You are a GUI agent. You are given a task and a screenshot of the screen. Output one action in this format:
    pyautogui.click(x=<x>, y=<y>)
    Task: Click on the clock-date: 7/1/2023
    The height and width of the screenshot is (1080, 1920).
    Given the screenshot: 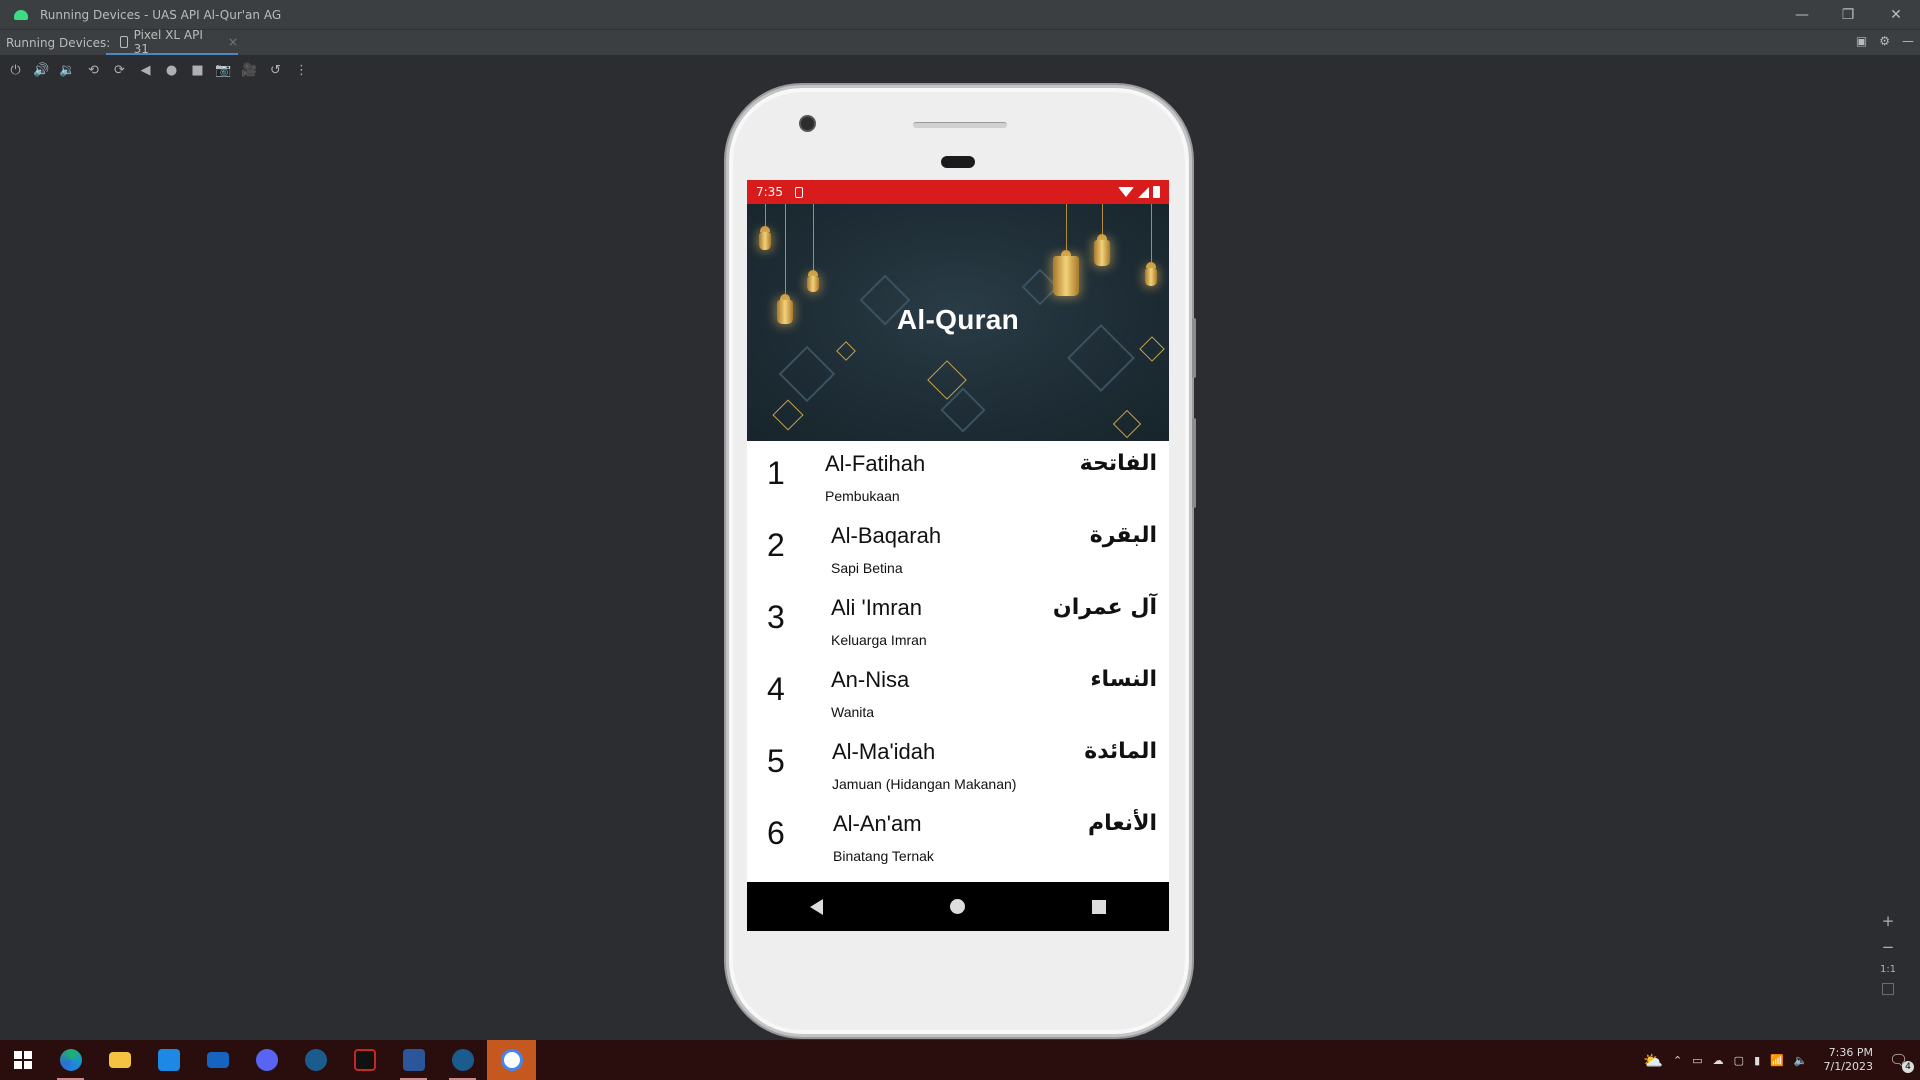 What is the action you would take?
    pyautogui.click(x=1848, y=1066)
    